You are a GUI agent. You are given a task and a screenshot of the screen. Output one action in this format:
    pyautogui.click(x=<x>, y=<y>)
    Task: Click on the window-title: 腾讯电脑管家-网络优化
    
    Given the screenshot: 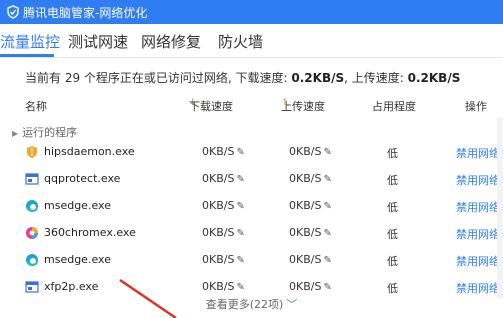 What is the action you would take?
    pyautogui.click(x=85, y=12)
    